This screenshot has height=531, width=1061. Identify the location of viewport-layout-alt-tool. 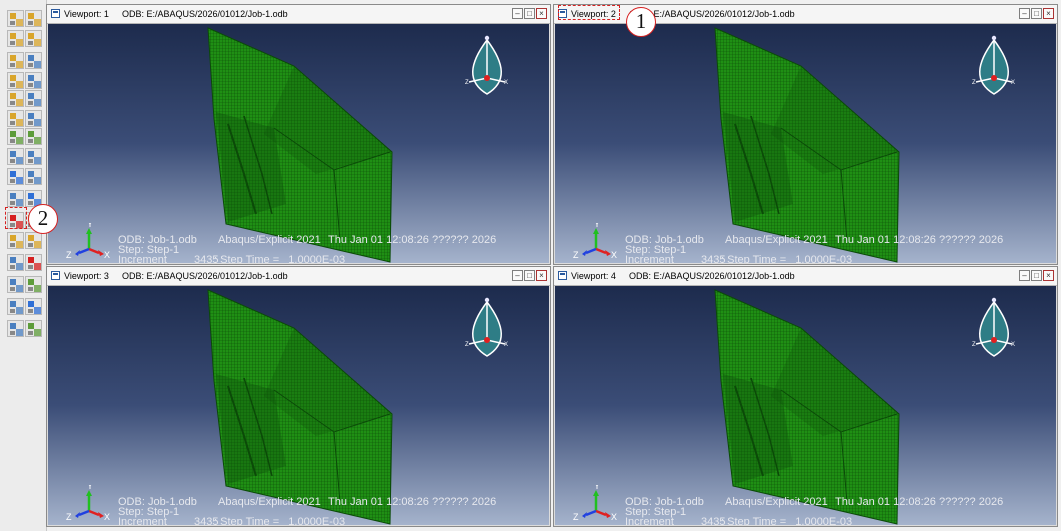
(33, 38).